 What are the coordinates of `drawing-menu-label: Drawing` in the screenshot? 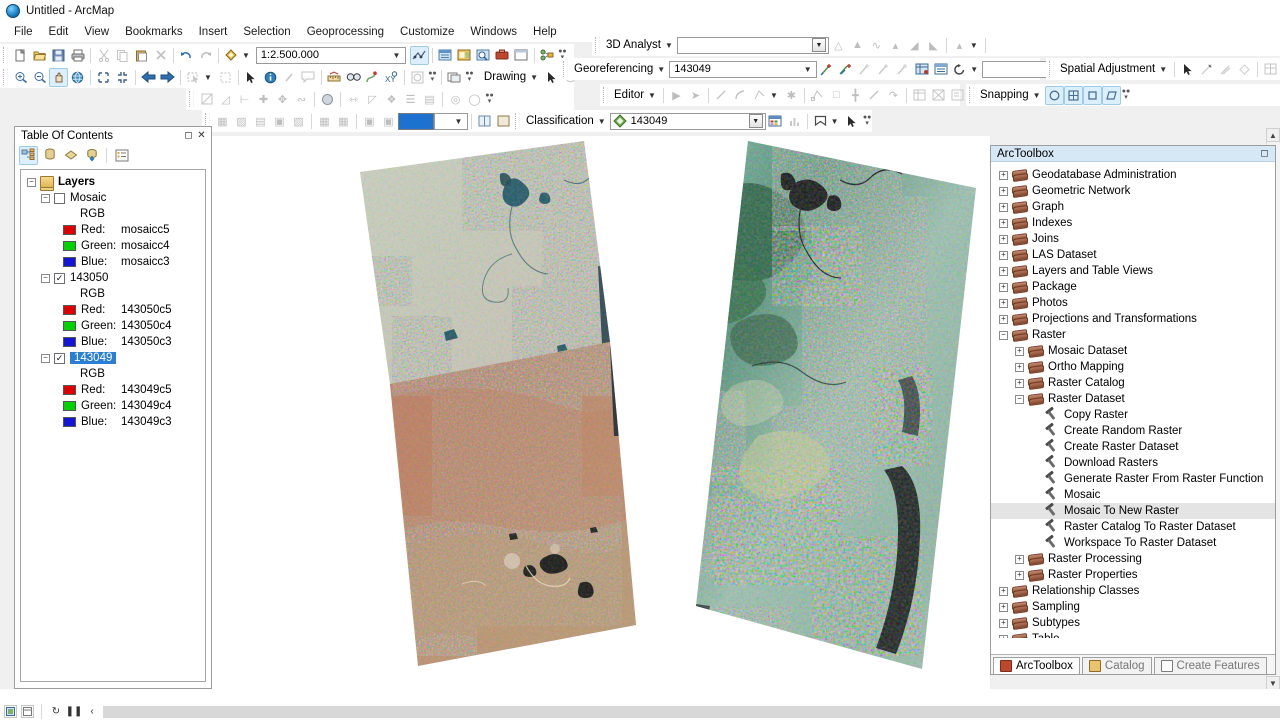 It's located at (505, 77).